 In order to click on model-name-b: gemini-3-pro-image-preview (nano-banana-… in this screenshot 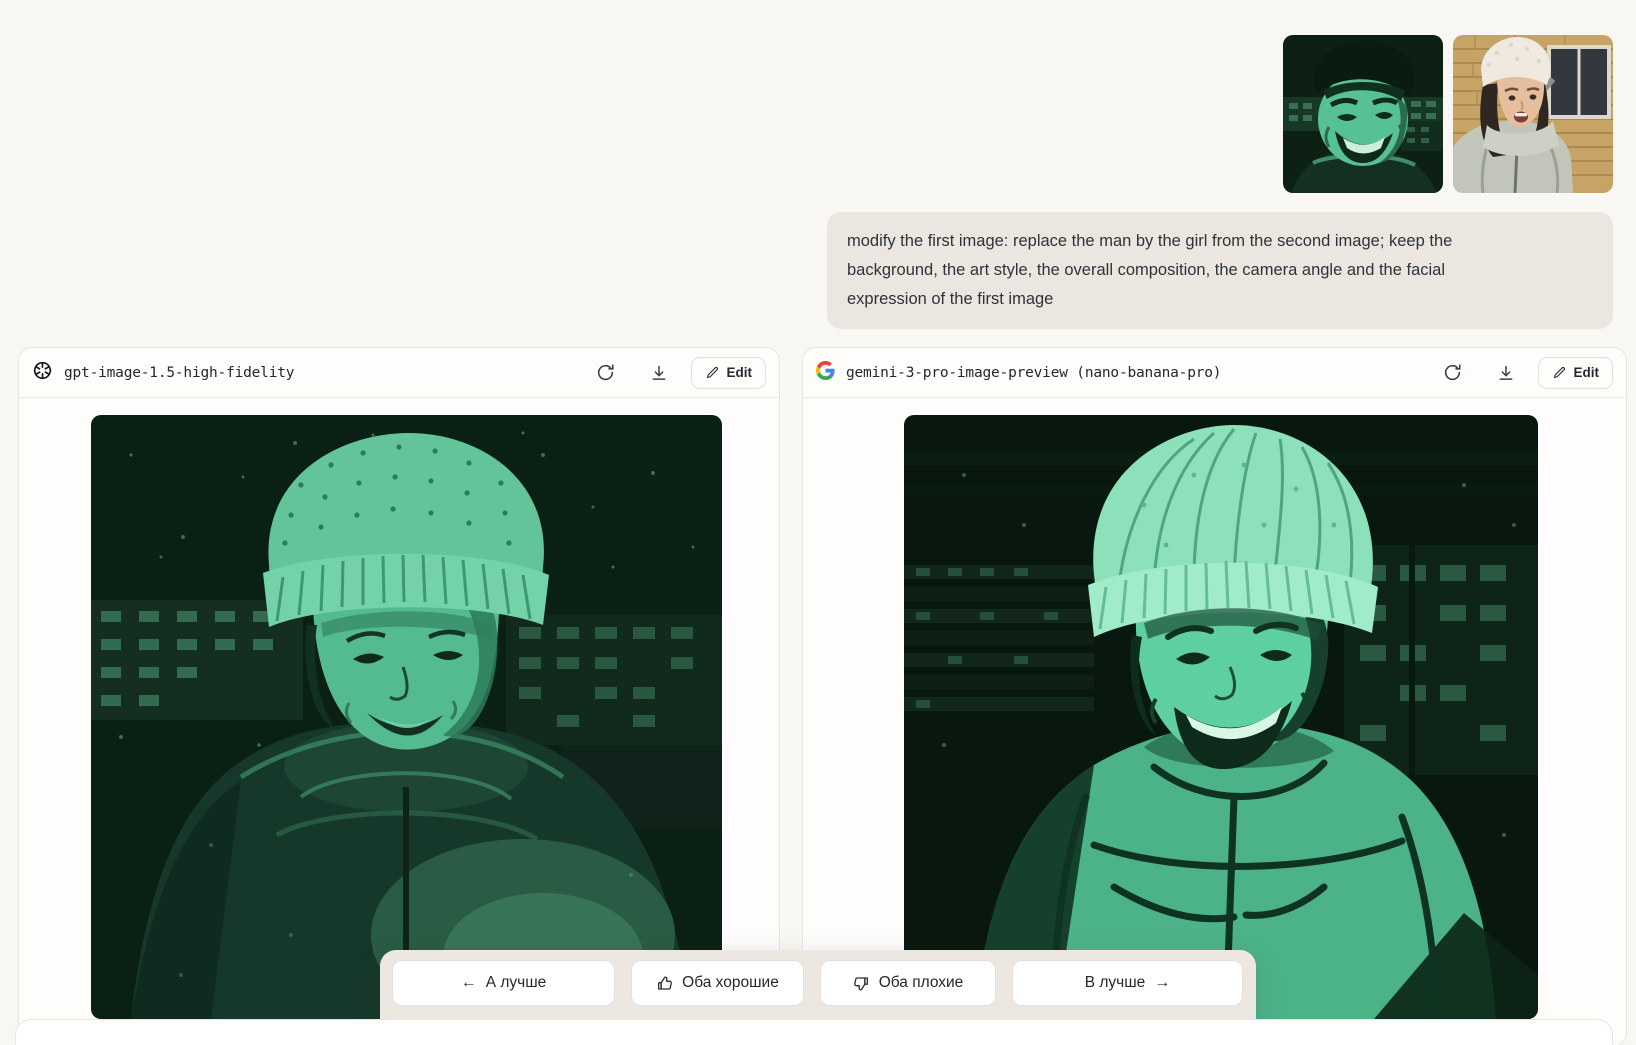, I will do `click(1034, 372)`.